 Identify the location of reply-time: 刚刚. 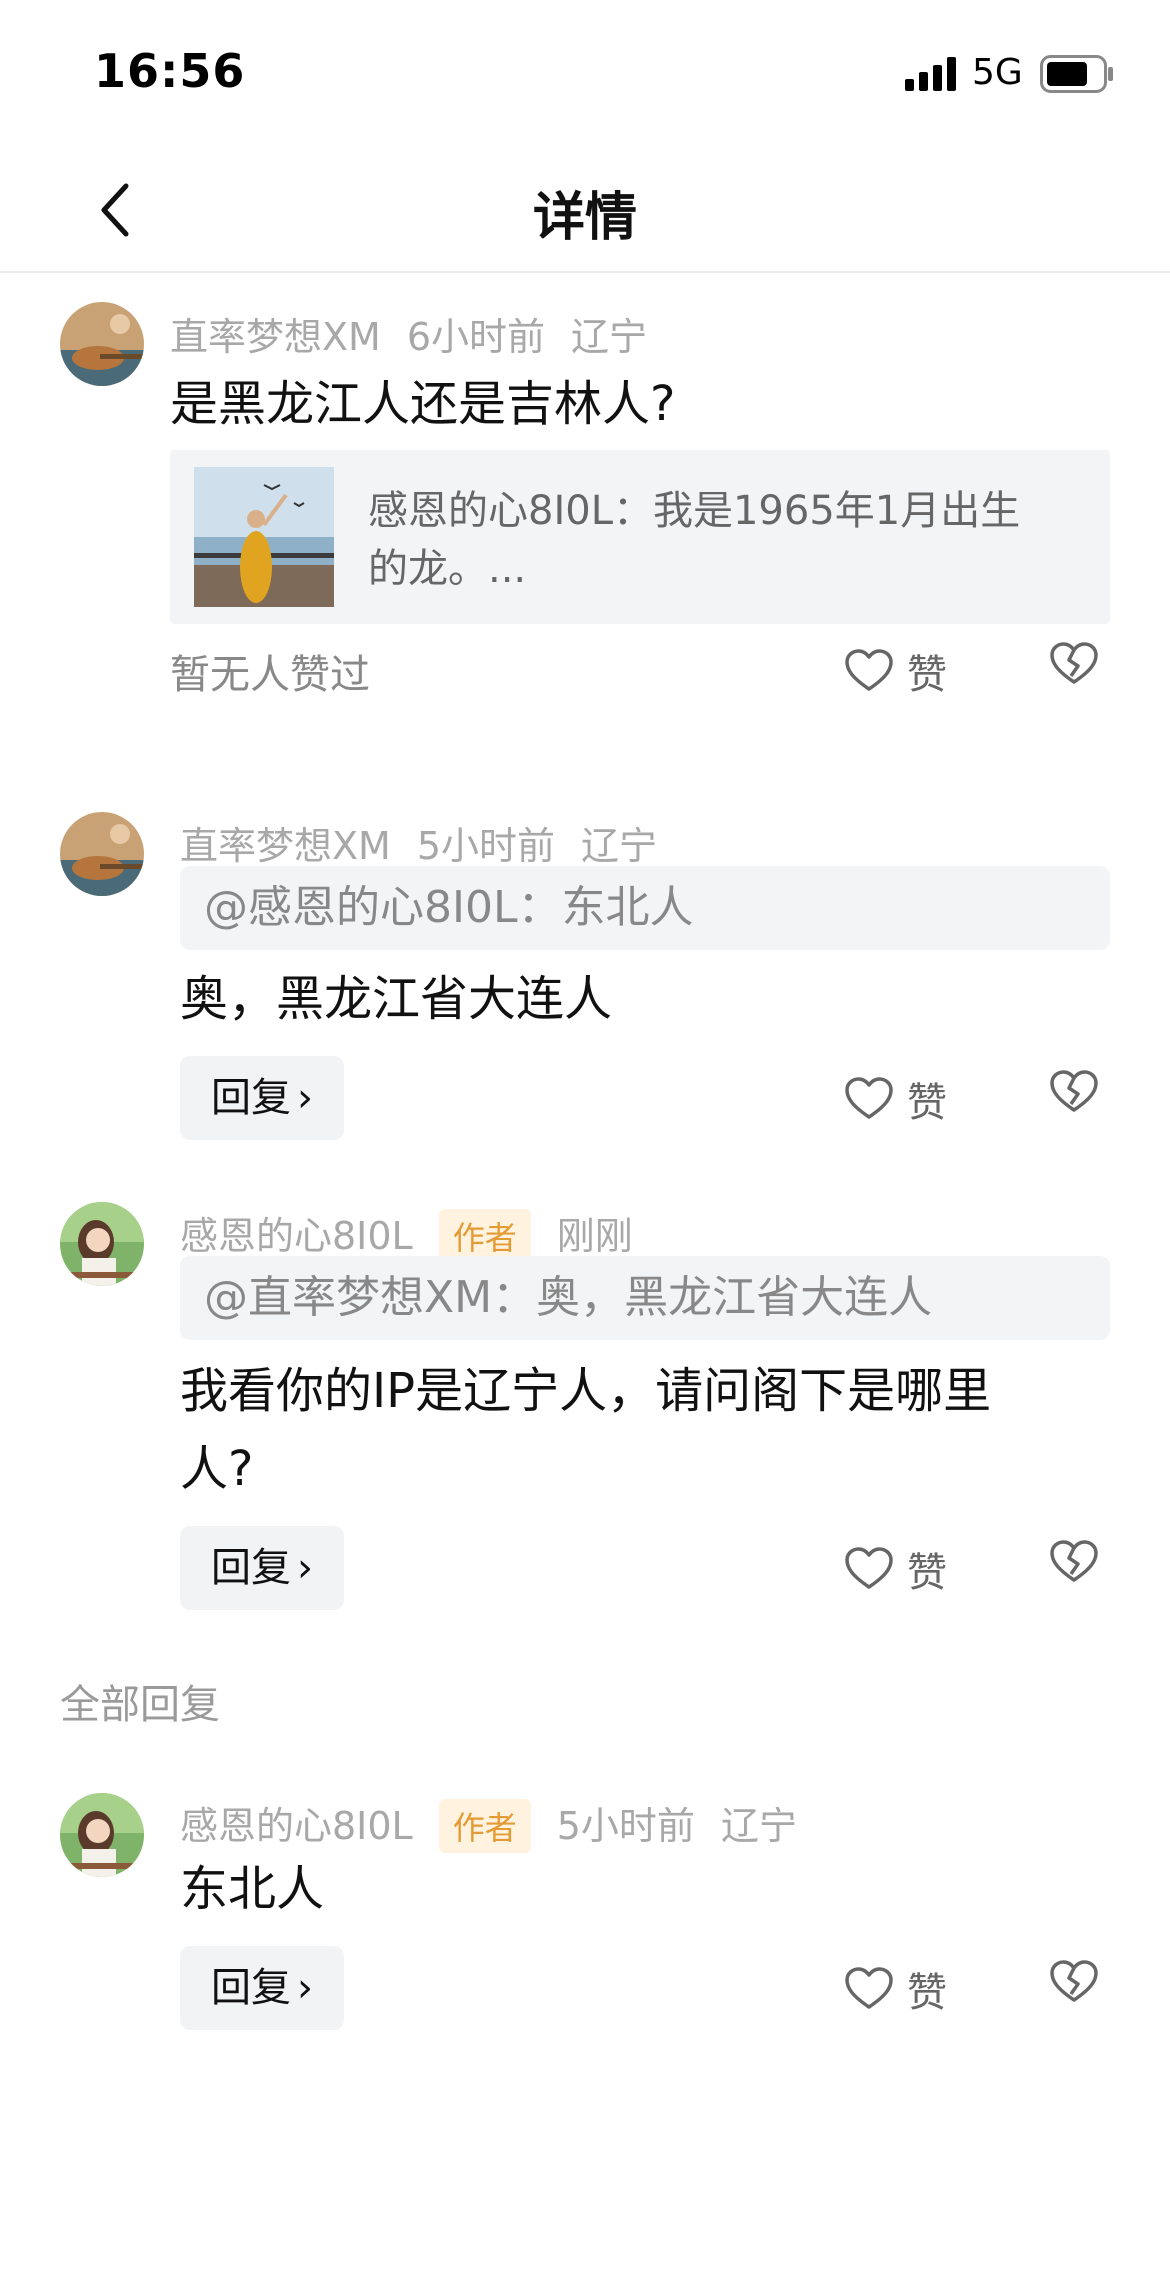
(594, 1236).